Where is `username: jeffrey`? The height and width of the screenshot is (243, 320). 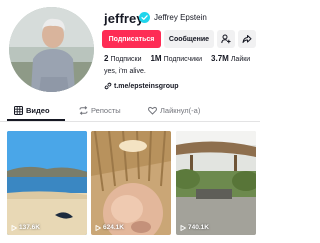 username: jeffrey is located at coordinates (124, 18).